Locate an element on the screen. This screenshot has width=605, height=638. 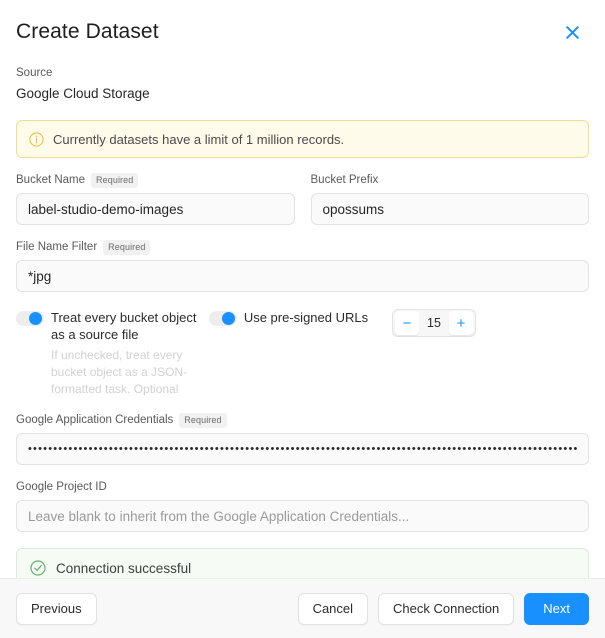
check-circle-icon is located at coordinates (38, 568).